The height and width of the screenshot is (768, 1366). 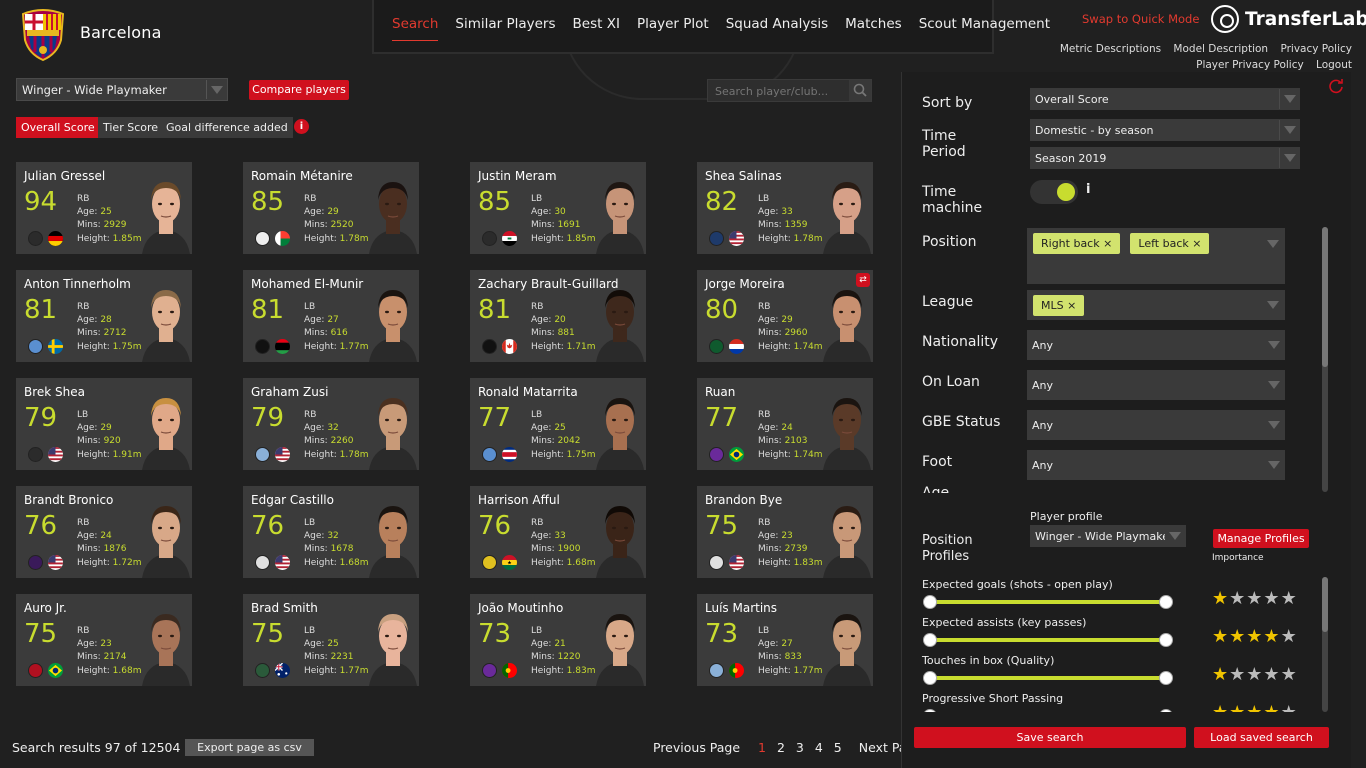 I want to click on previous-page-link: Previous Page, so click(x=696, y=747).